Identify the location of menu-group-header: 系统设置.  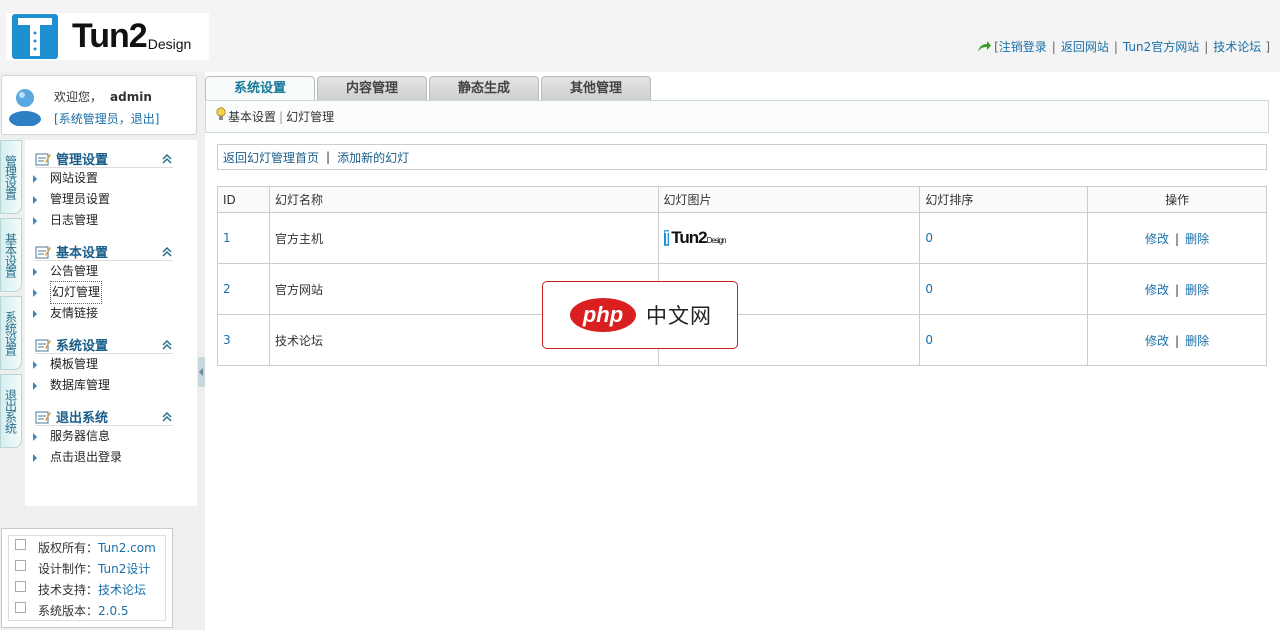
(104, 345).